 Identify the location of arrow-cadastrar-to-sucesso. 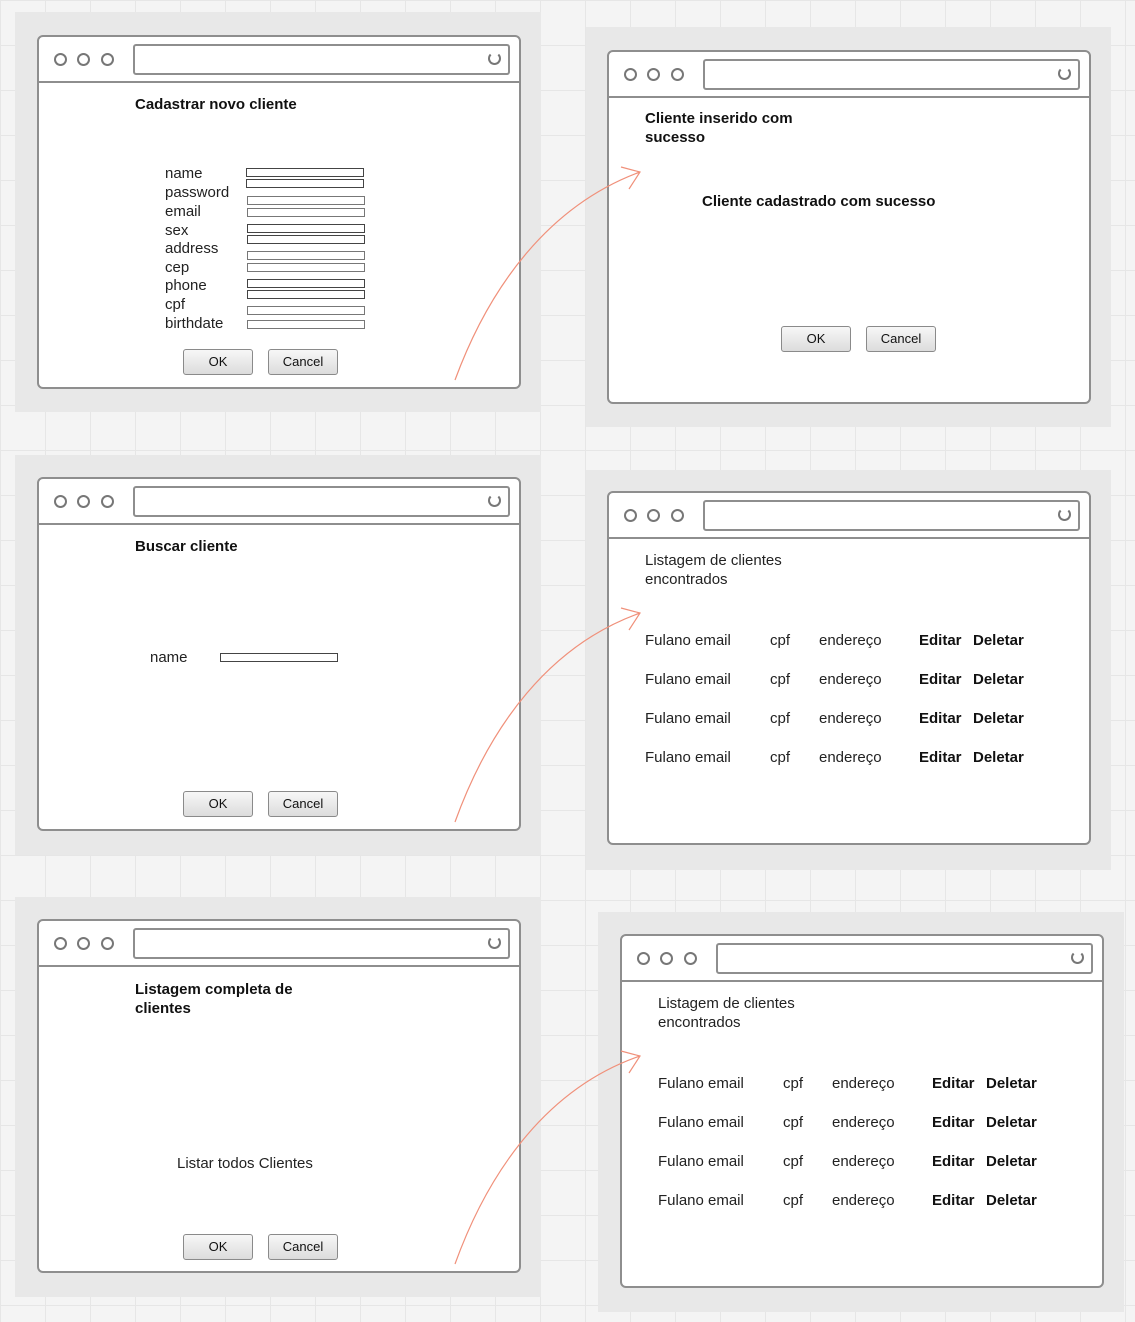
(547, 276).